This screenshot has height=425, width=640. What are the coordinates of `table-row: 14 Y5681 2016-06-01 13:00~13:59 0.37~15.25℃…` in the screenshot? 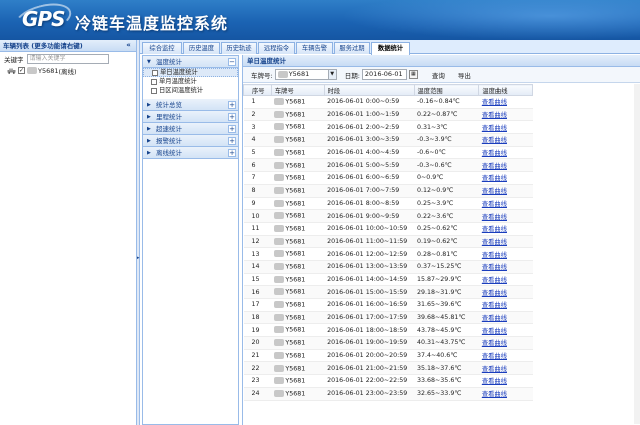 It's located at (388, 267).